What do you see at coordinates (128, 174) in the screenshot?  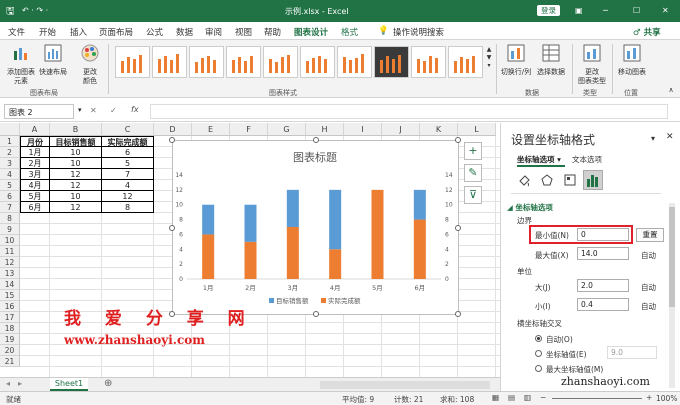 I see `table-cell: 7` at bounding box center [128, 174].